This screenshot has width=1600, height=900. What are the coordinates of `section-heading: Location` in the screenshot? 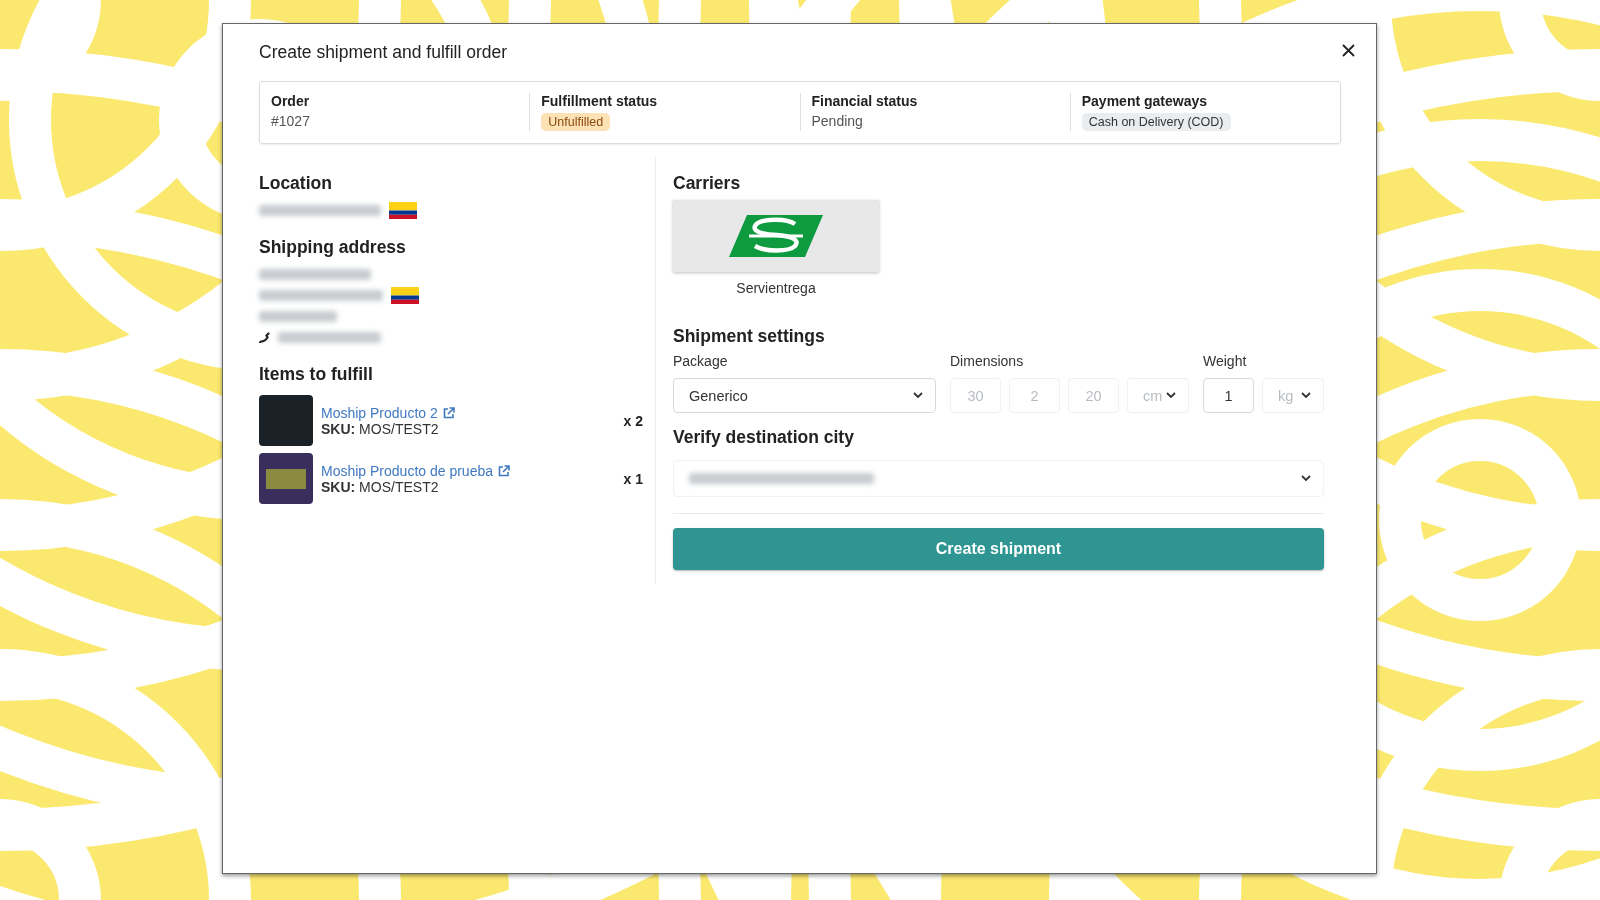 It's located at (296, 183).